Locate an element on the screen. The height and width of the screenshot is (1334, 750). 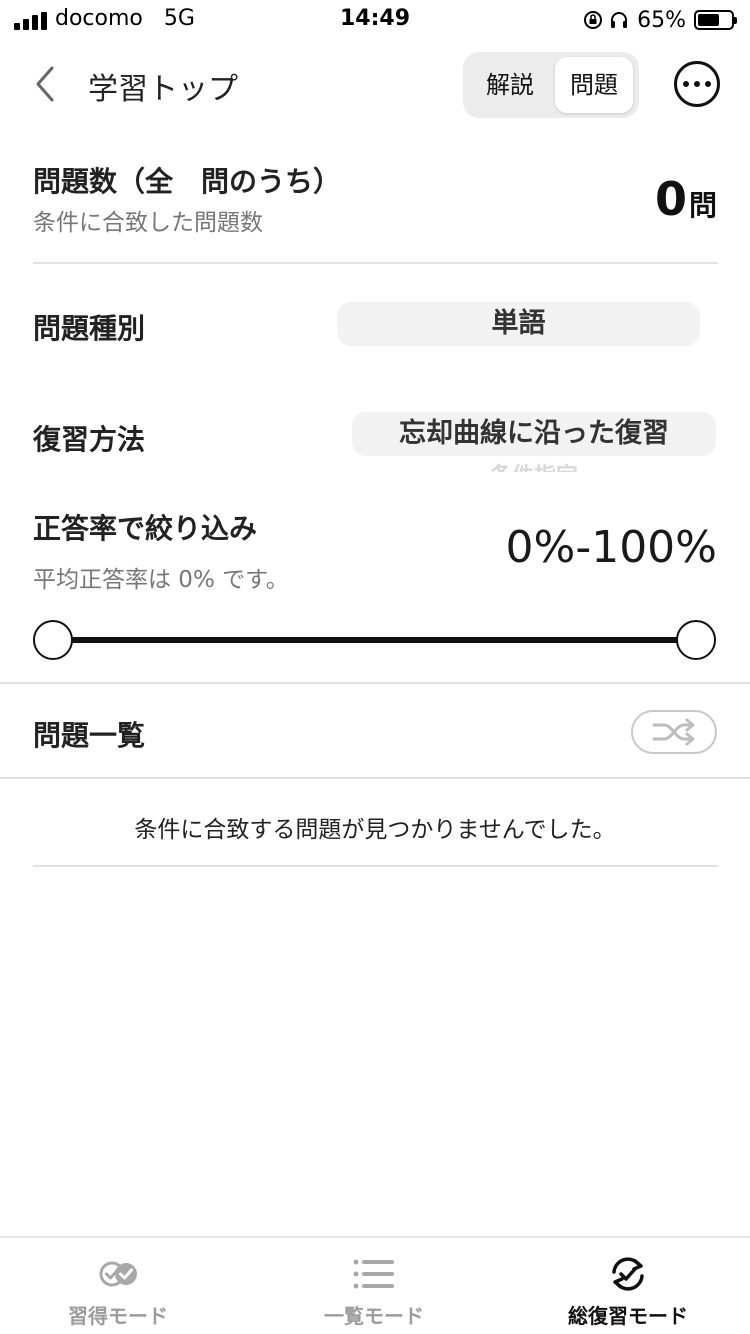
battery-fill is located at coordinates (708, 20).